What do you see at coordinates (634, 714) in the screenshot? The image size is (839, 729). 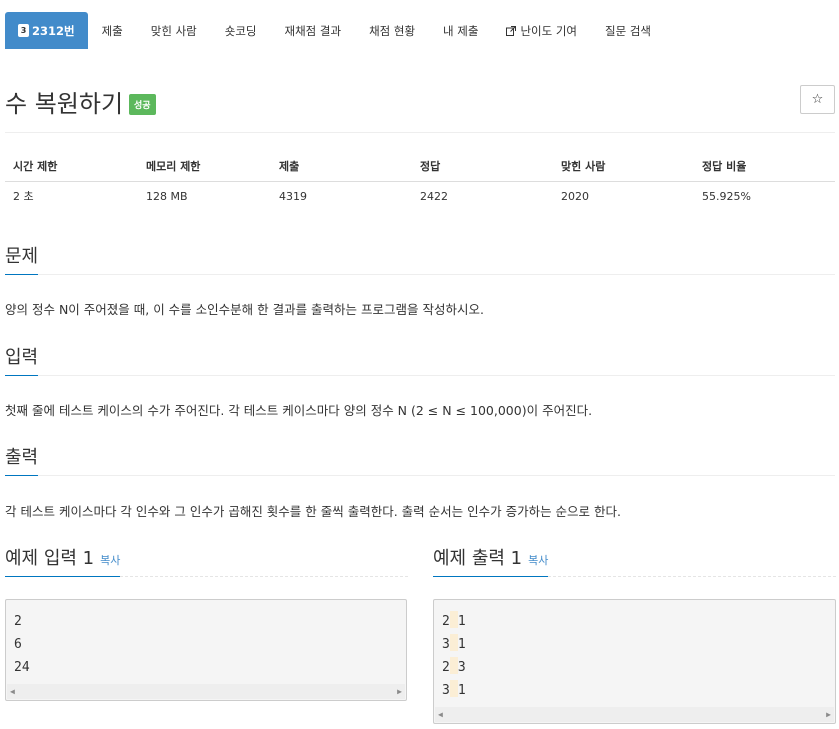 I see `sample-output-scrollbar: ◀ ▶` at bounding box center [634, 714].